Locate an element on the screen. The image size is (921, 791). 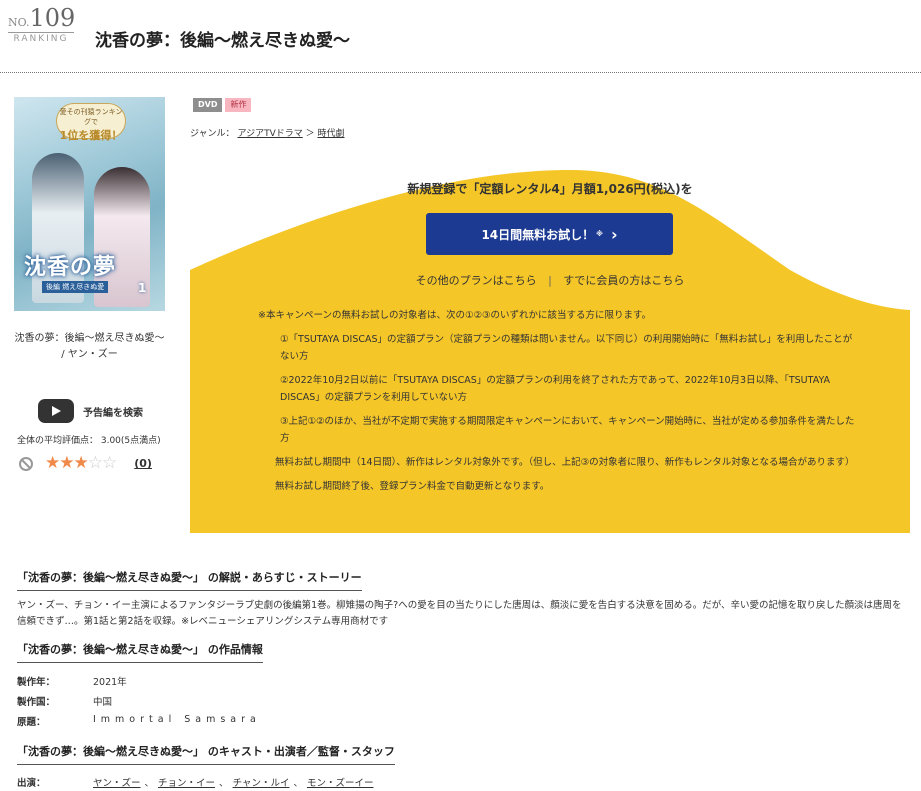
play-video-icon is located at coordinates (56, 411).